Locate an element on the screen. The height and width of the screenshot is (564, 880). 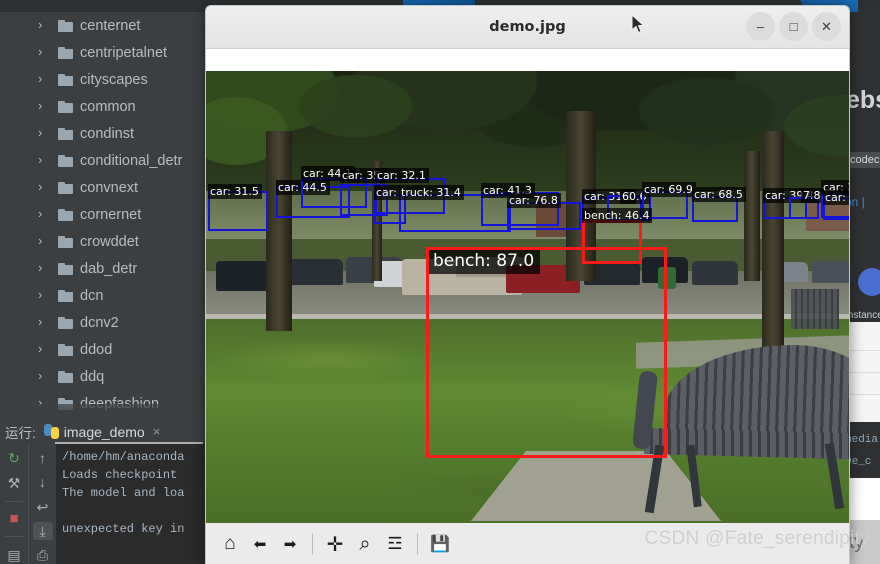
settings-wrench-icon: ⚒ is located at coordinates (14, 483).